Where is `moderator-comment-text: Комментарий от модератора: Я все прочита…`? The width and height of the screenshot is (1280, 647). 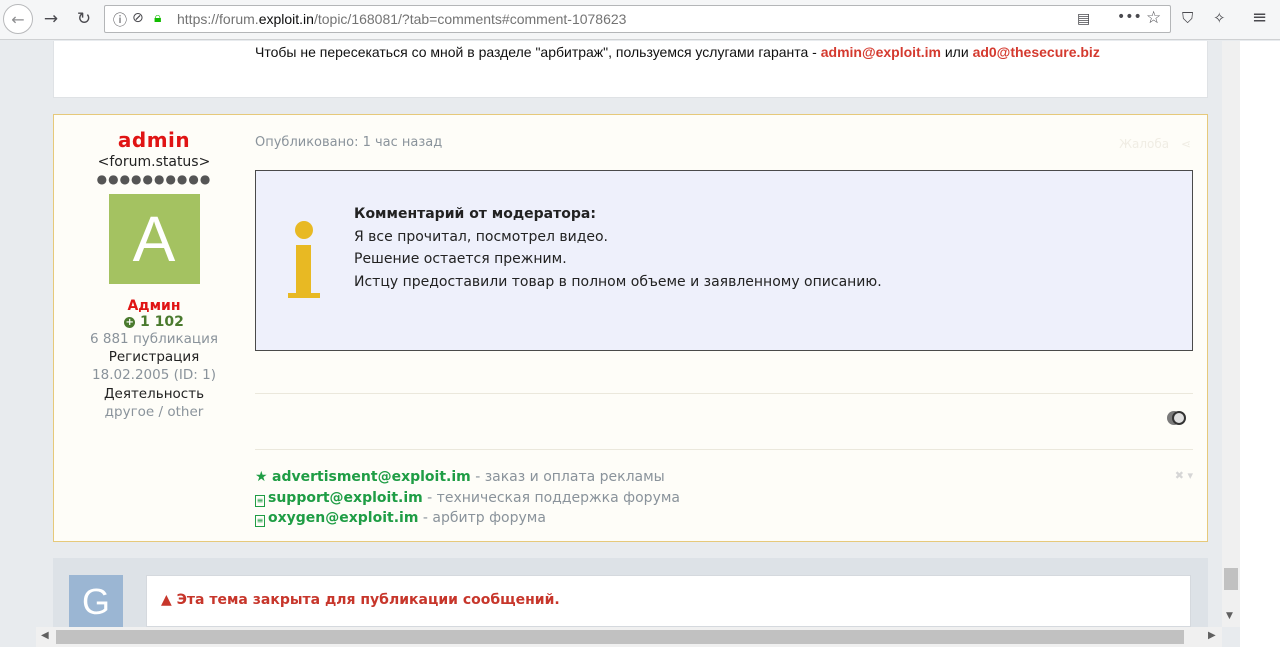
moderator-comment-text: Комментарий от модератора: Я все прочита… is located at coordinates (618, 248).